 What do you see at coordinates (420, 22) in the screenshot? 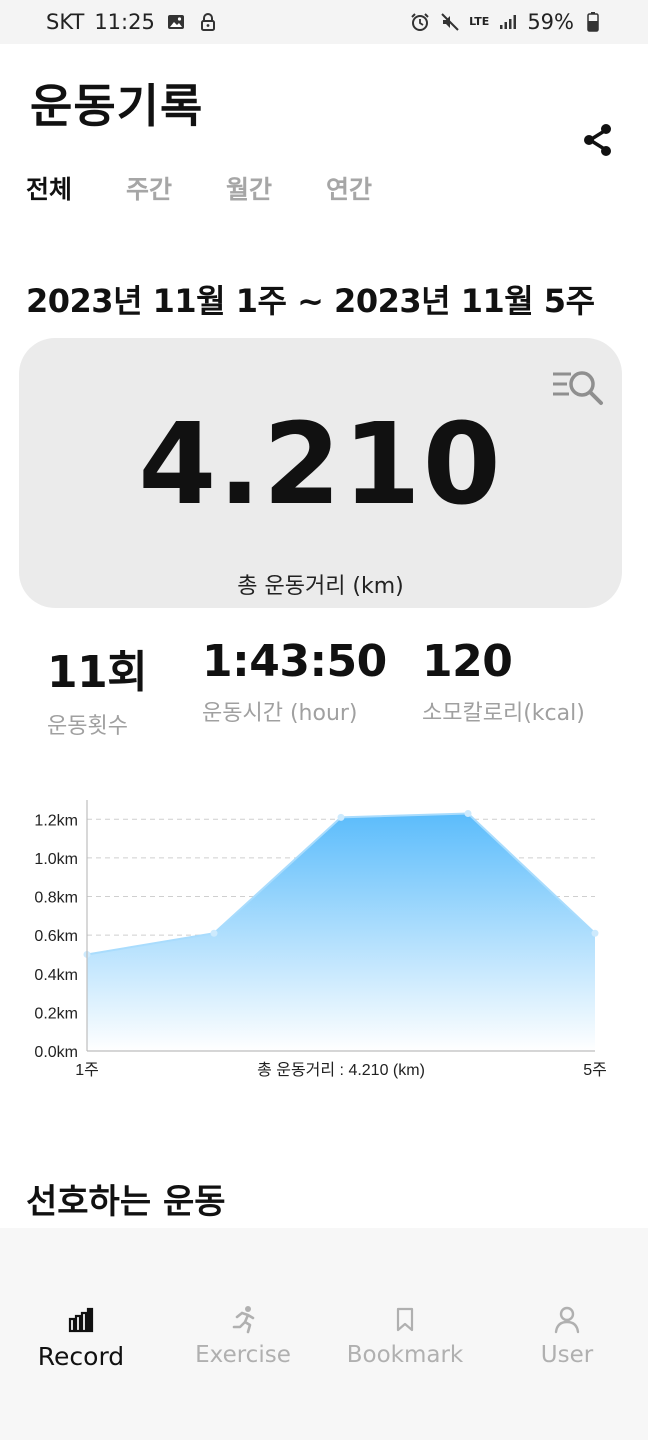
I see `alarm-icon` at bounding box center [420, 22].